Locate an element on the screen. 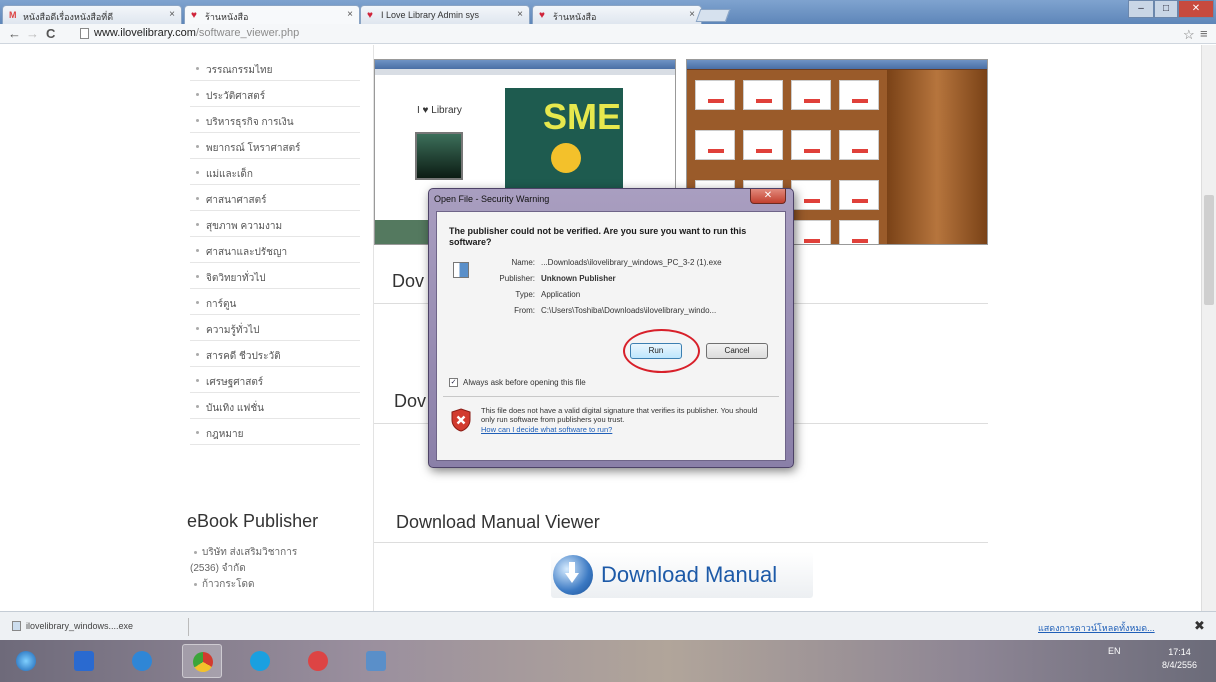 This screenshot has height=682, width=1216. taskbar-explorer is located at coordinates (376, 661).